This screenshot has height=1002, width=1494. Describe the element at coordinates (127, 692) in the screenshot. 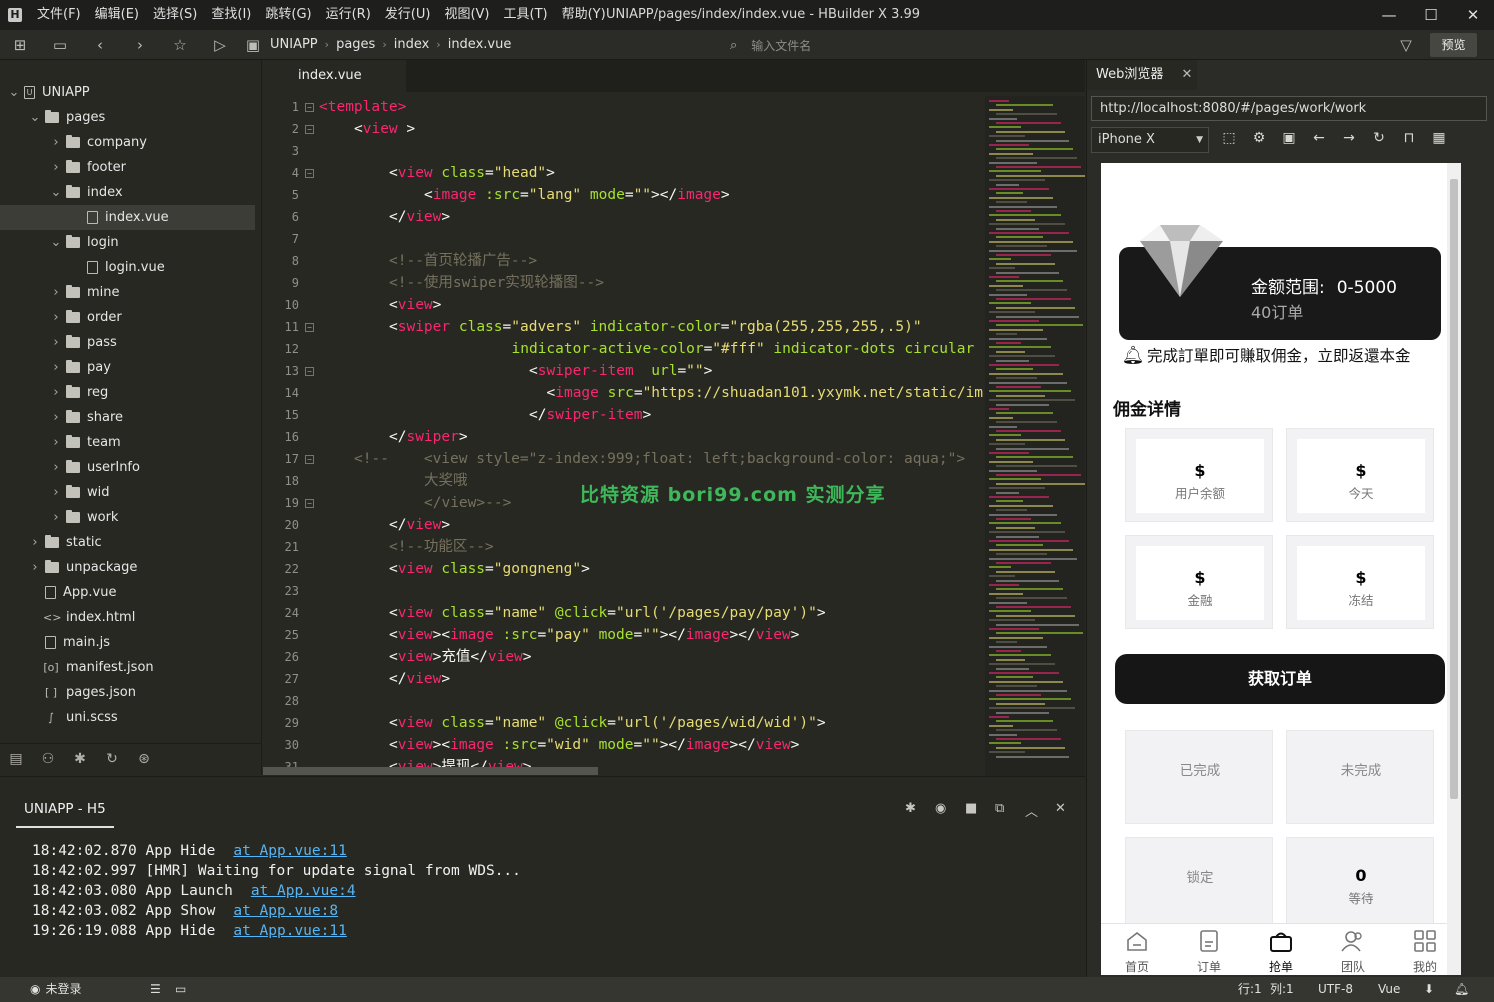

I see `tree-item-pages-json: [ ] pages.json` at that location.